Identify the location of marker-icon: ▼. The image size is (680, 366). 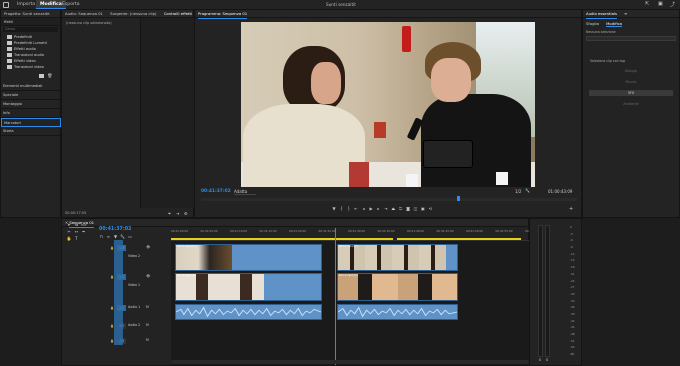
(334, 208).